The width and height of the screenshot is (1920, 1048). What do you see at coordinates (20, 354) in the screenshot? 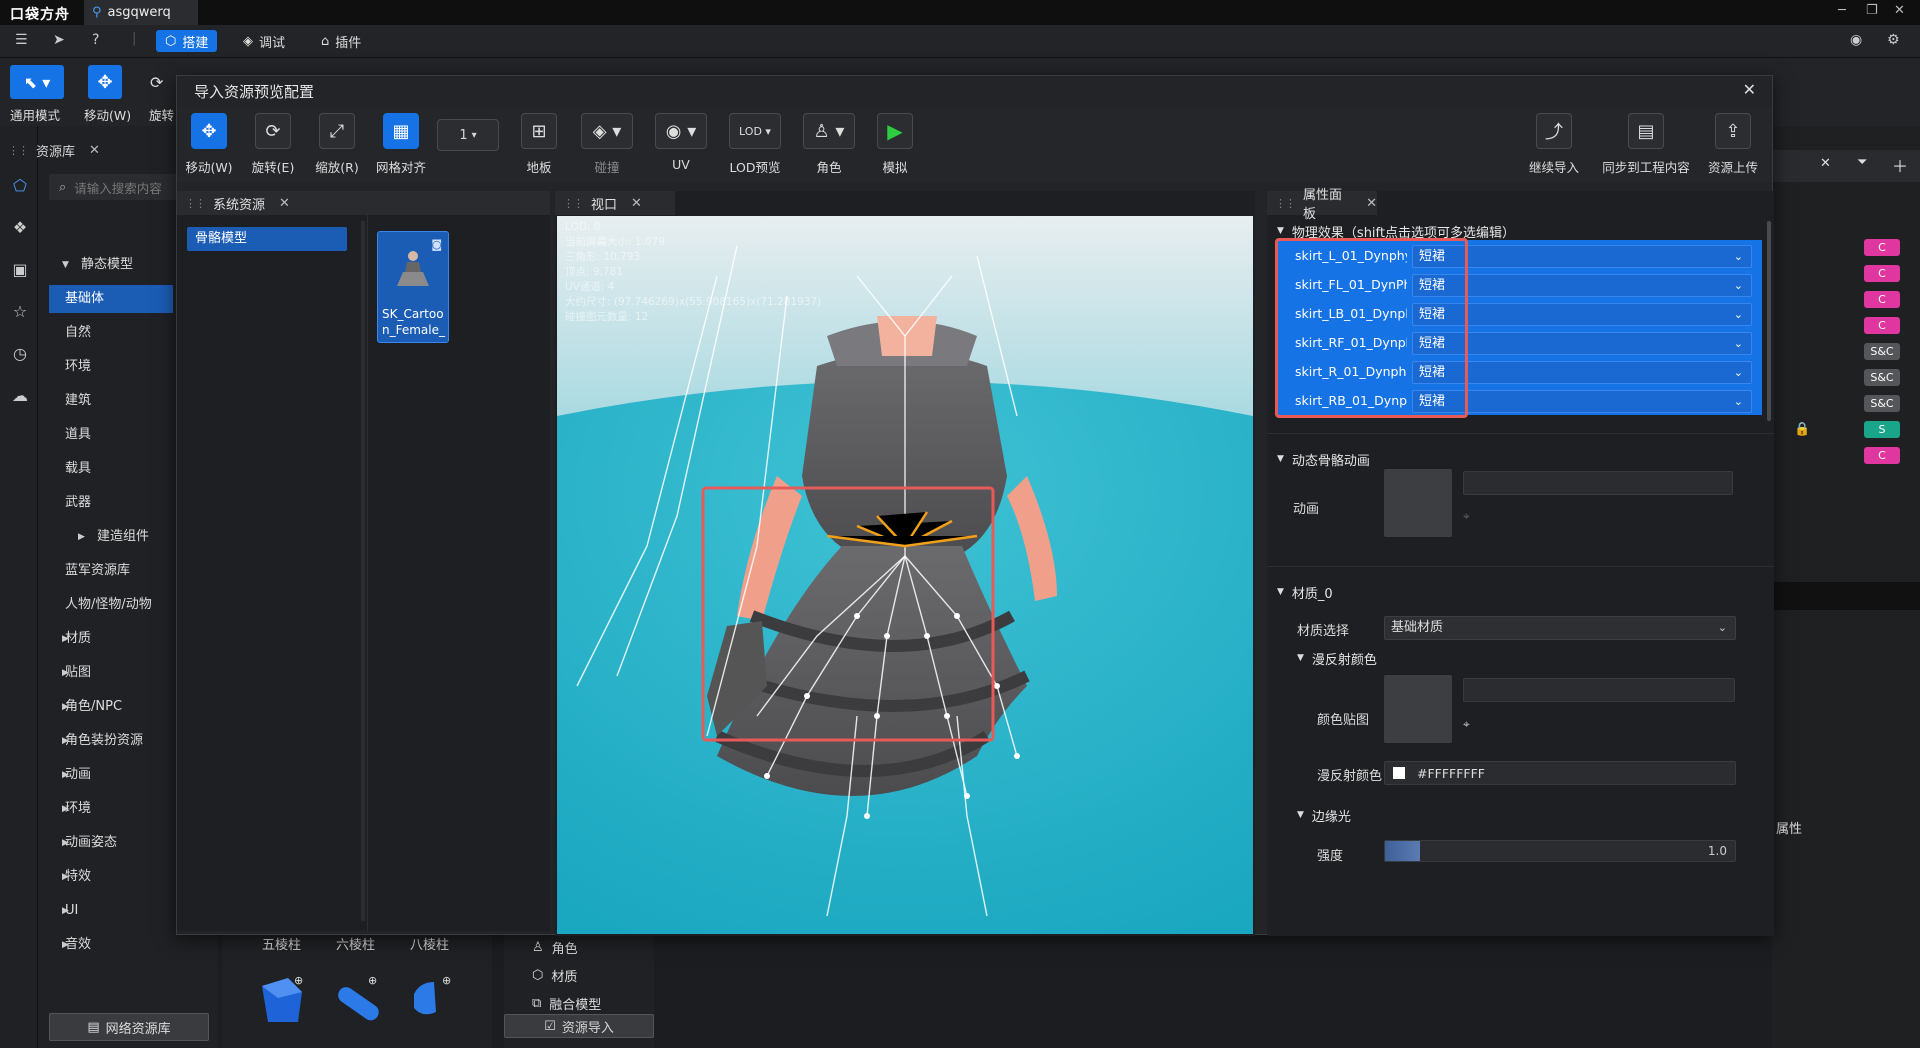
I see `clock-icon: ◷` at bounding box center [20, 354].